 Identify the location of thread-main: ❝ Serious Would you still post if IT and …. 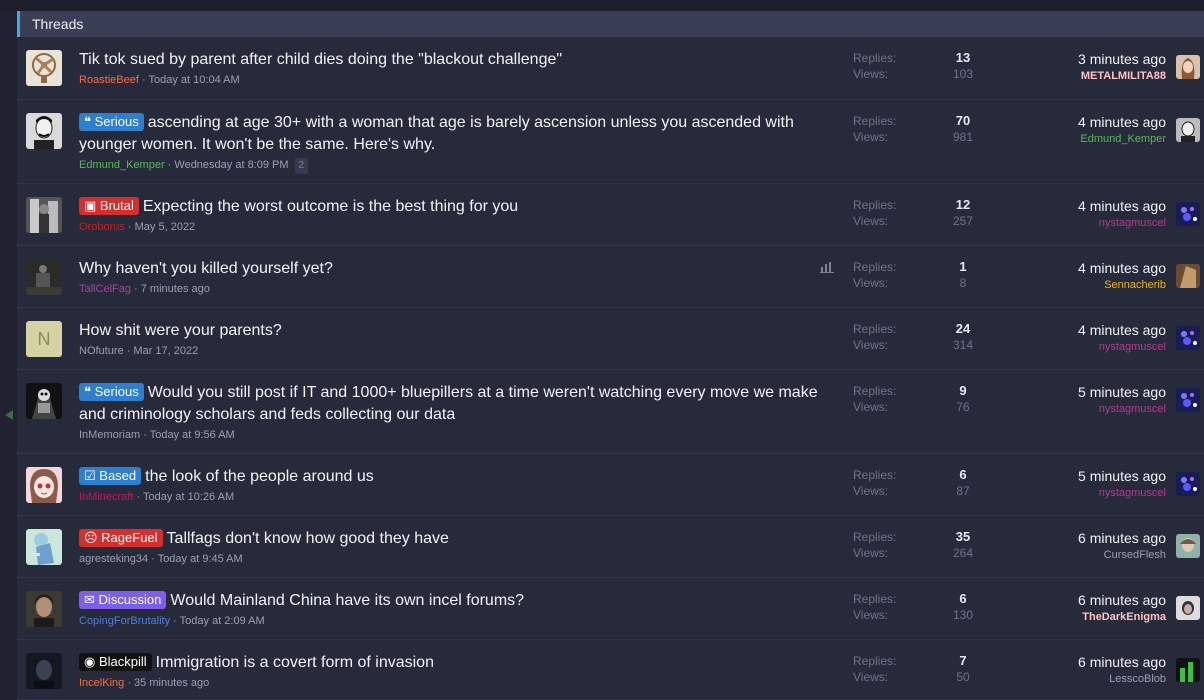
(459, 412).